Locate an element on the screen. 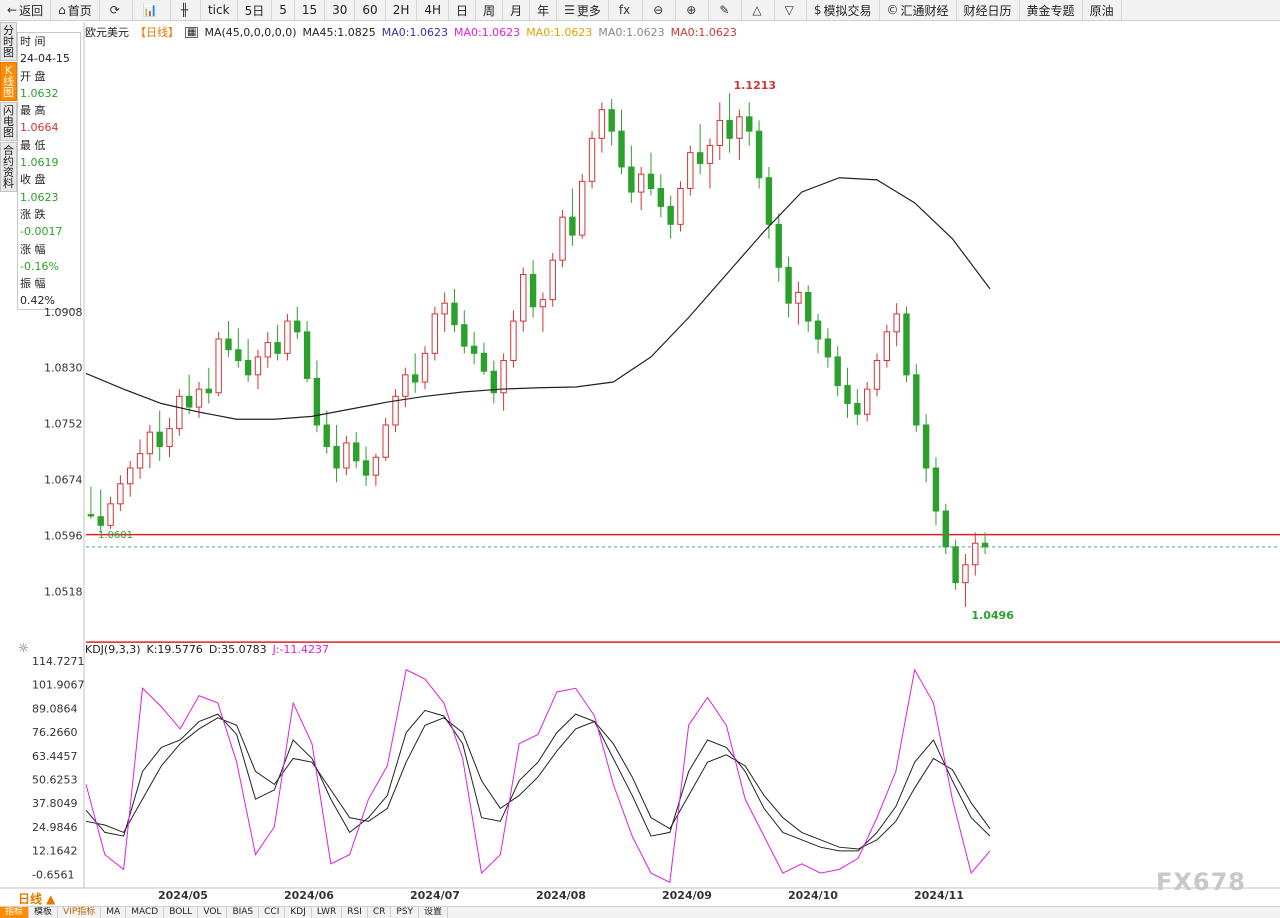 The width and height of the screenshot is (1280, 918). kdj-y-tick-label: 76.2660 is located at coordinates (55, 732).